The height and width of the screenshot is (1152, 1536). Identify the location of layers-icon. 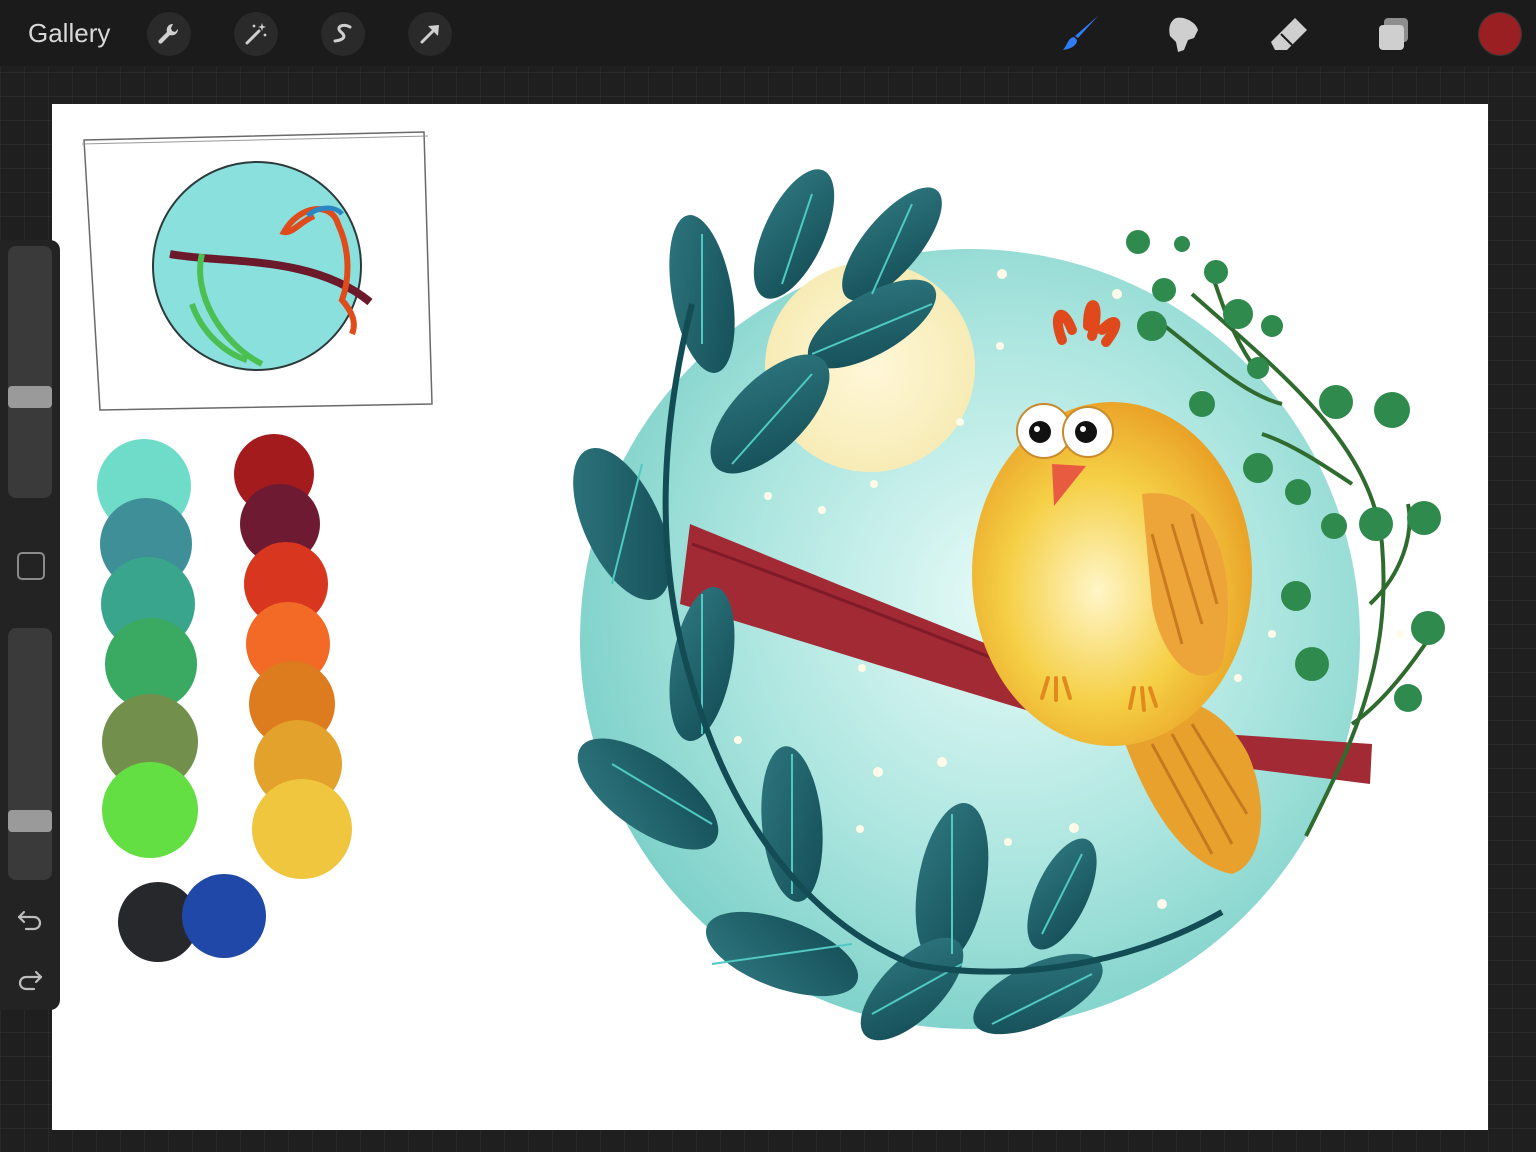
(1393, 34).